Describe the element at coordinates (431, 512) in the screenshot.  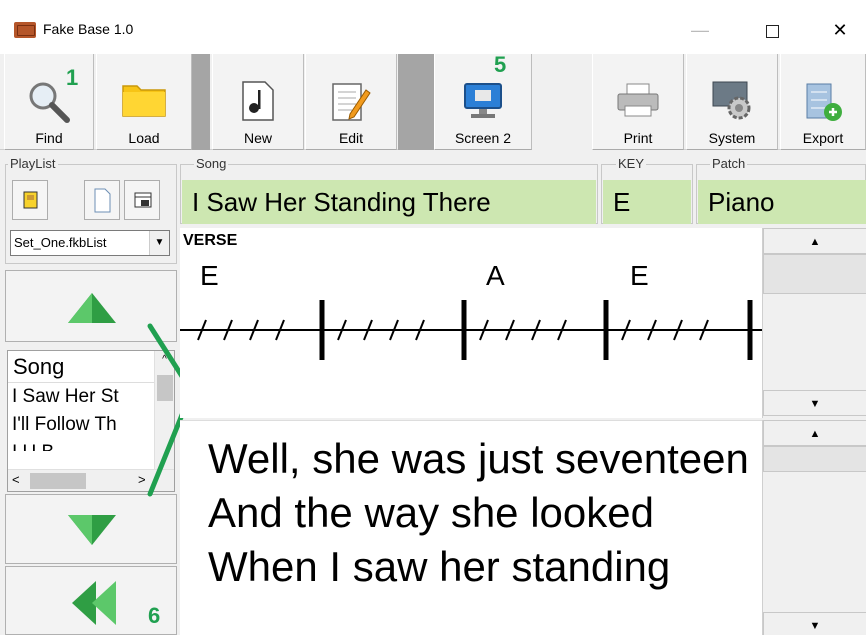
I see `lyric-line: And the way she looked` at that location.